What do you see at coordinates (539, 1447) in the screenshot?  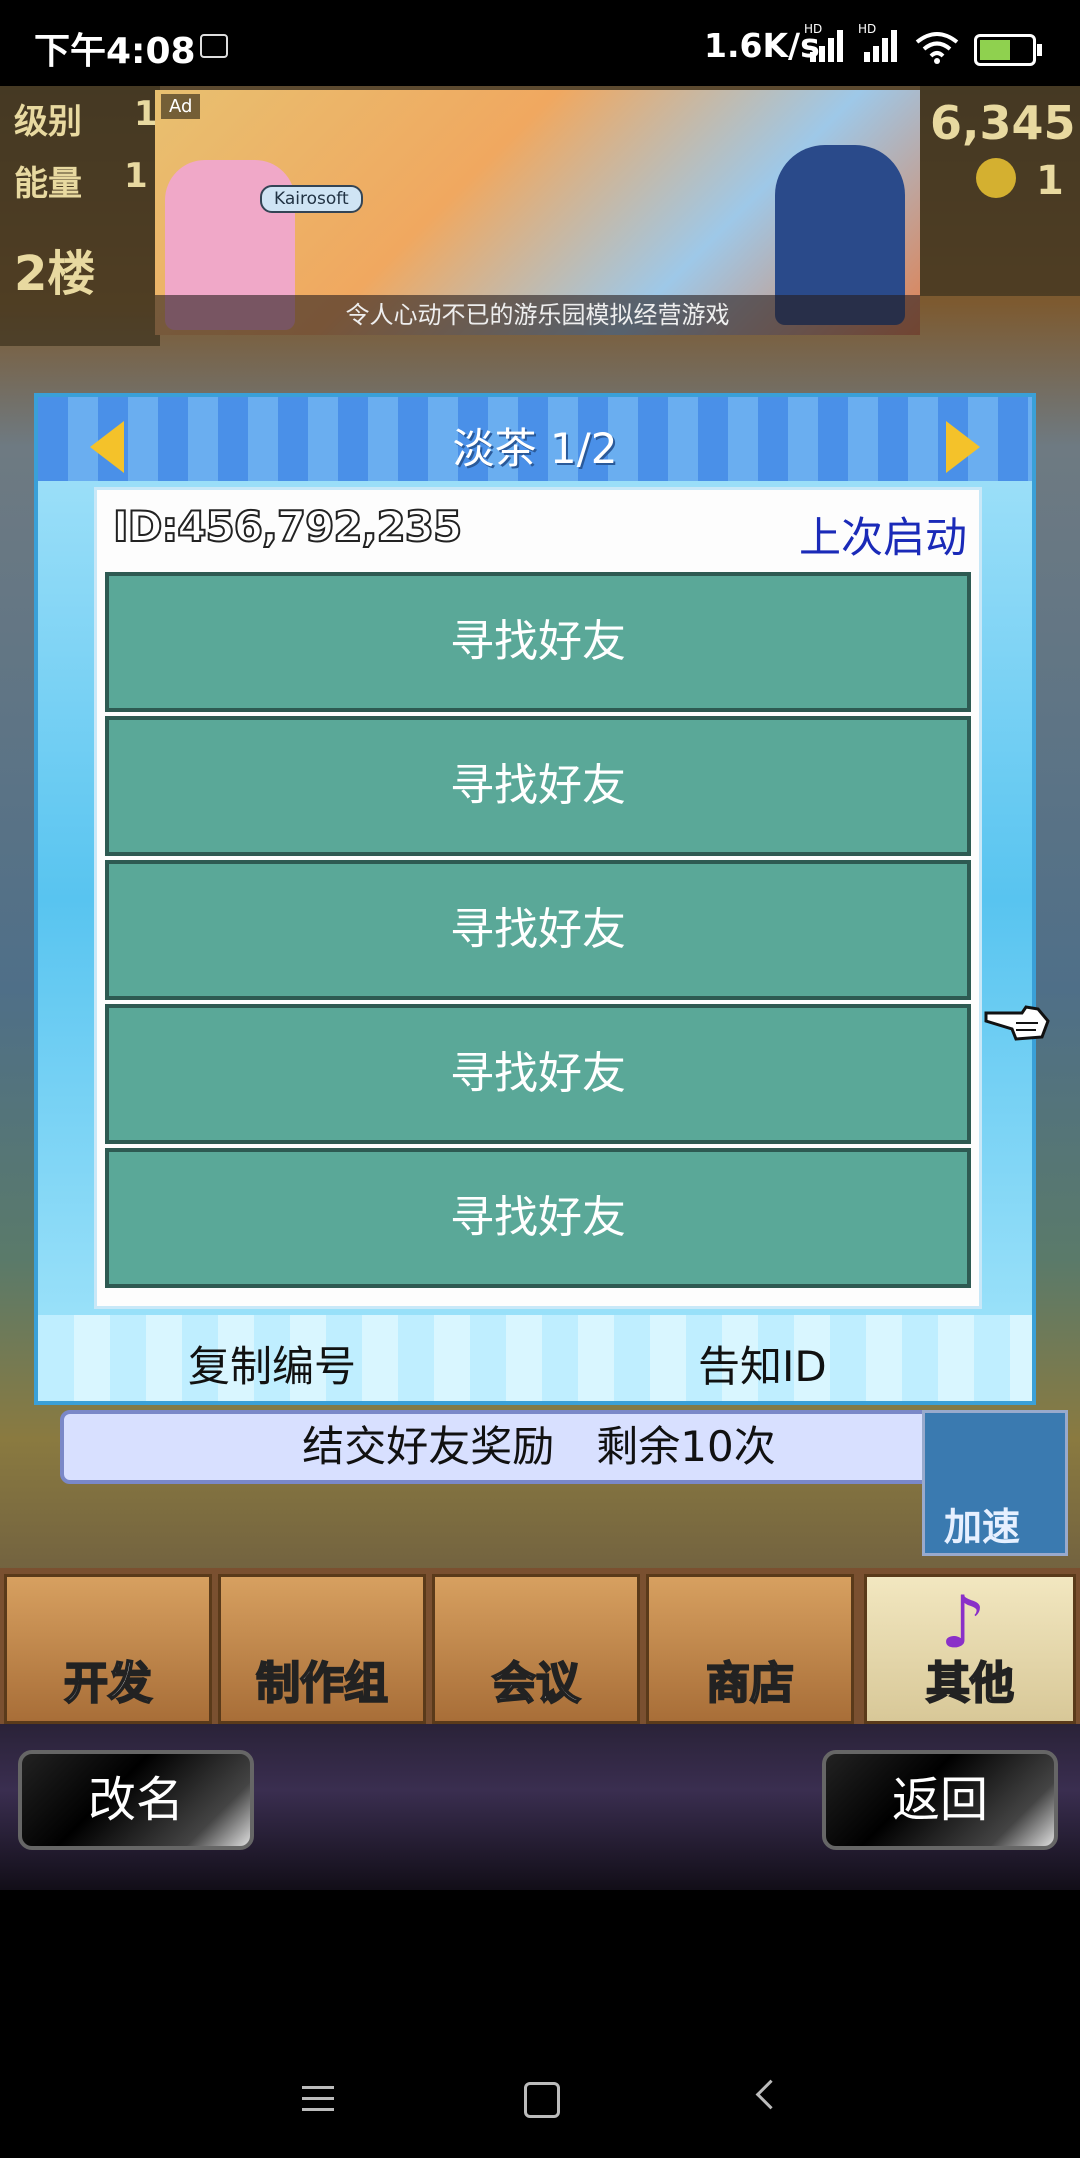 I see `friend-reward-bar: 结交好友奖励 剩余10次` at bounding box center [539, 1447].